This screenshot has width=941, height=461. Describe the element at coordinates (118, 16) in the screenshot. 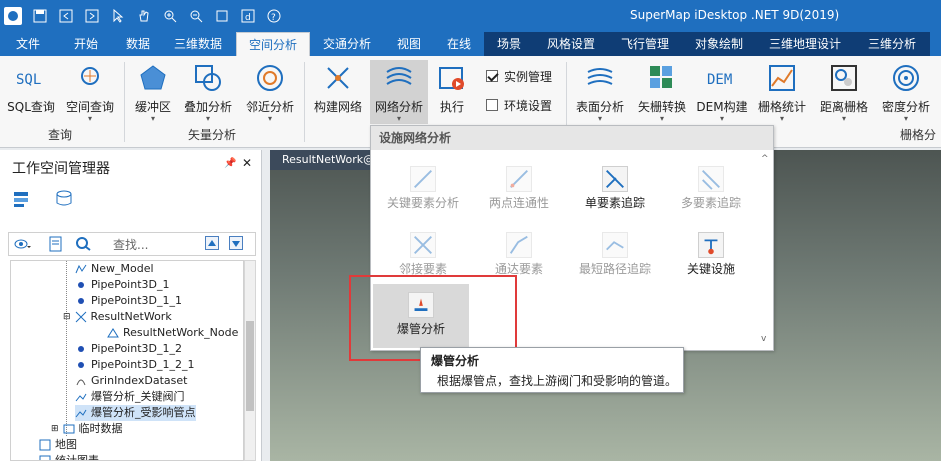

I see `pointer-icon` at that location.